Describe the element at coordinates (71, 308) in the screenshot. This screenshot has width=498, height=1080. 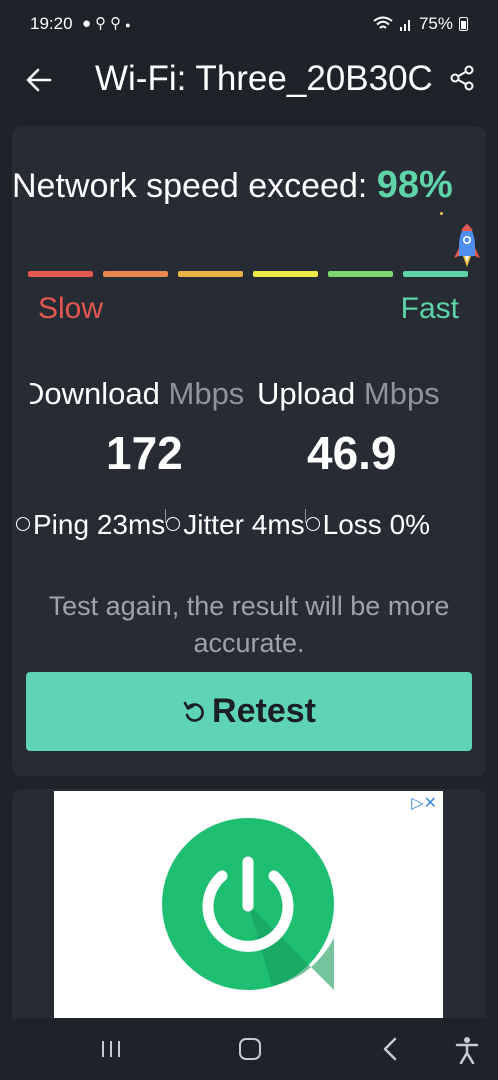
I see `meter-label-slow: Slow` at that location.